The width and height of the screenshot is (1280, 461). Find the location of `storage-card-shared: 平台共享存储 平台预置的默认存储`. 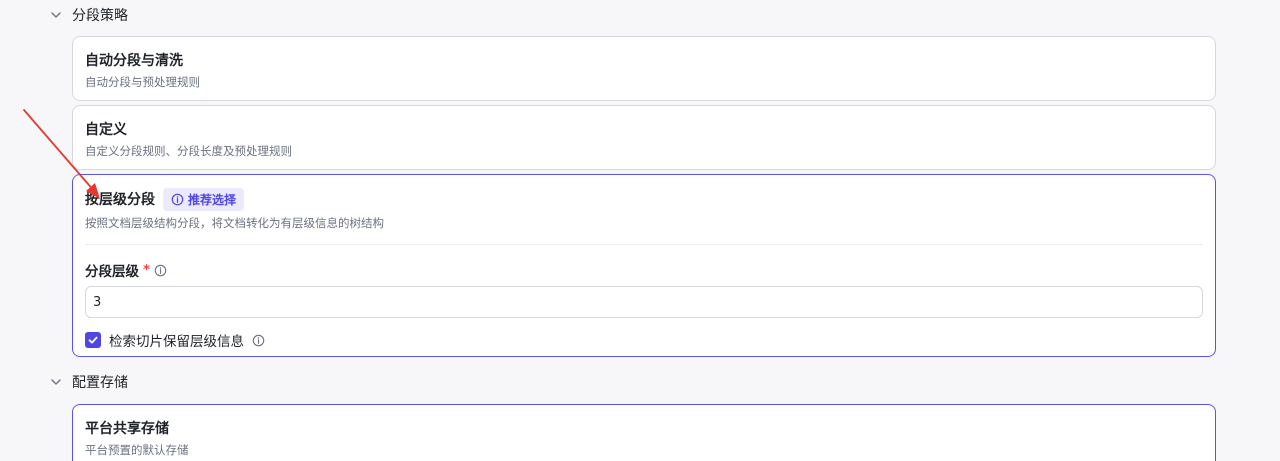

storage-card-shared: 平台共享存储 平台预置的默认存储 is located at coordinates (644, 432).